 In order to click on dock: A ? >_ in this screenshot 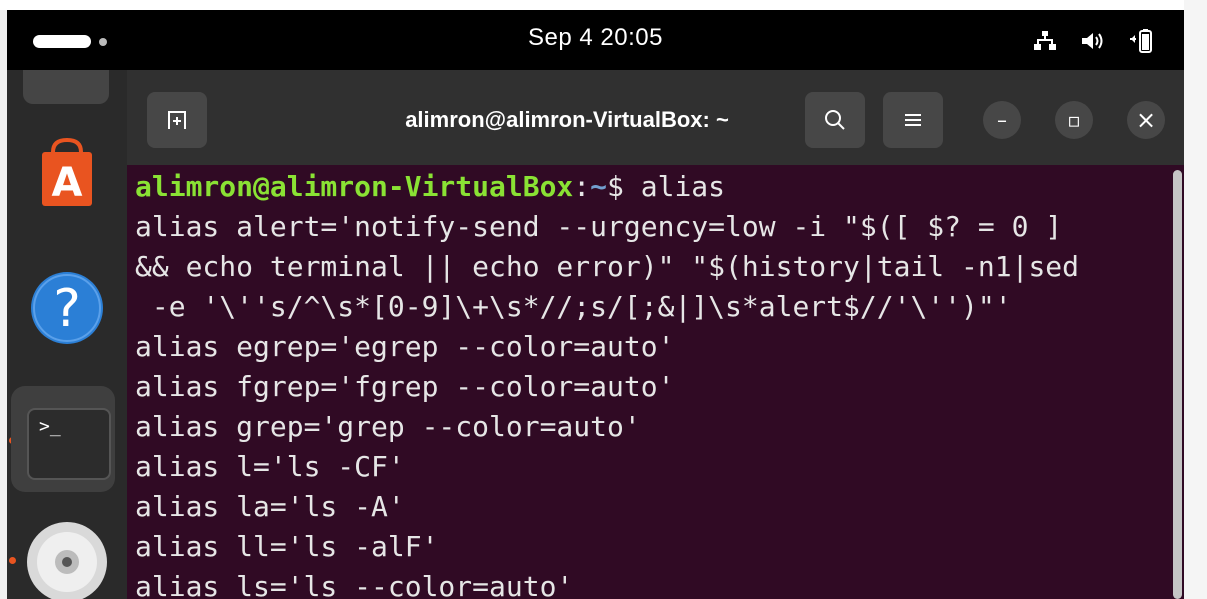, I will do `click(67, 334)`.